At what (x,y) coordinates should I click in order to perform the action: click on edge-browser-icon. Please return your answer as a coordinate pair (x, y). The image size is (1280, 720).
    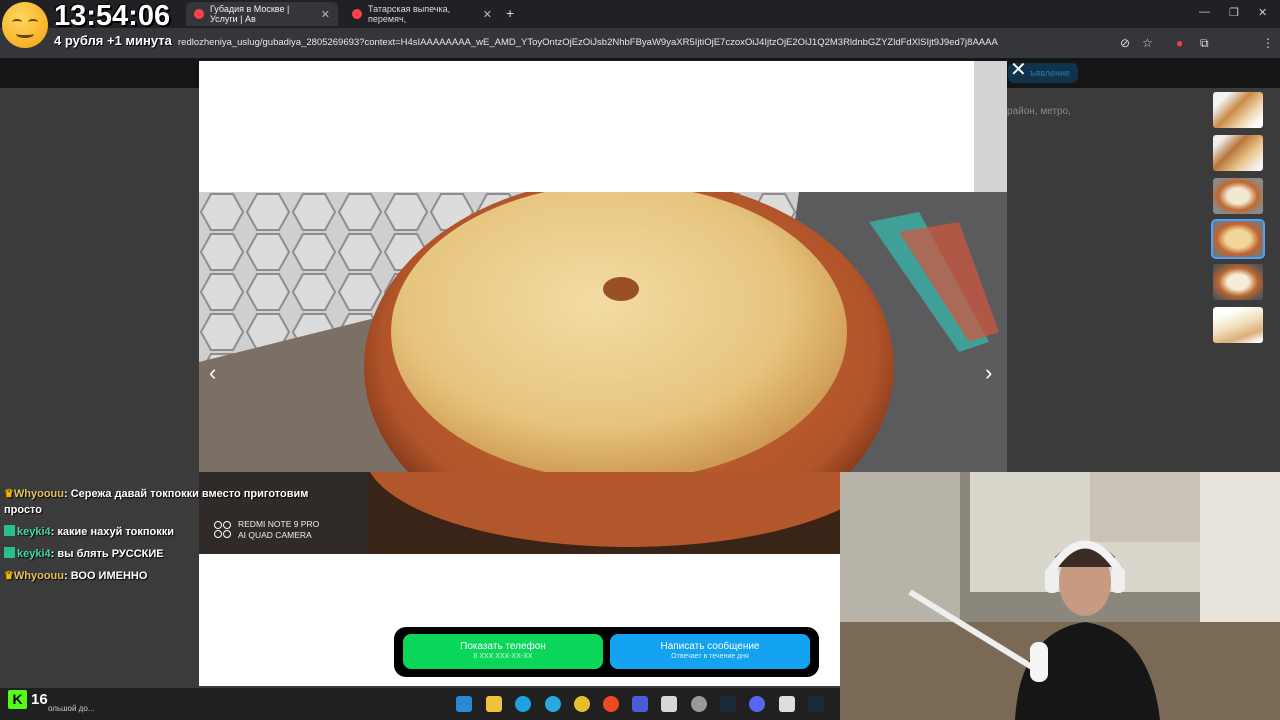
    Looking at the image, I should click on (523, 704).